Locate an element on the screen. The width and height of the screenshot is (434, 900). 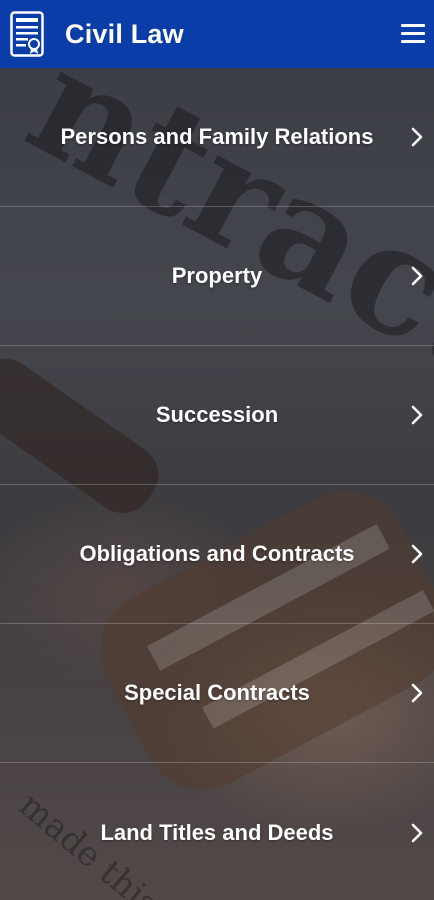
topic-label: Land Titles and Deeds is located at coordinates (217, 832).